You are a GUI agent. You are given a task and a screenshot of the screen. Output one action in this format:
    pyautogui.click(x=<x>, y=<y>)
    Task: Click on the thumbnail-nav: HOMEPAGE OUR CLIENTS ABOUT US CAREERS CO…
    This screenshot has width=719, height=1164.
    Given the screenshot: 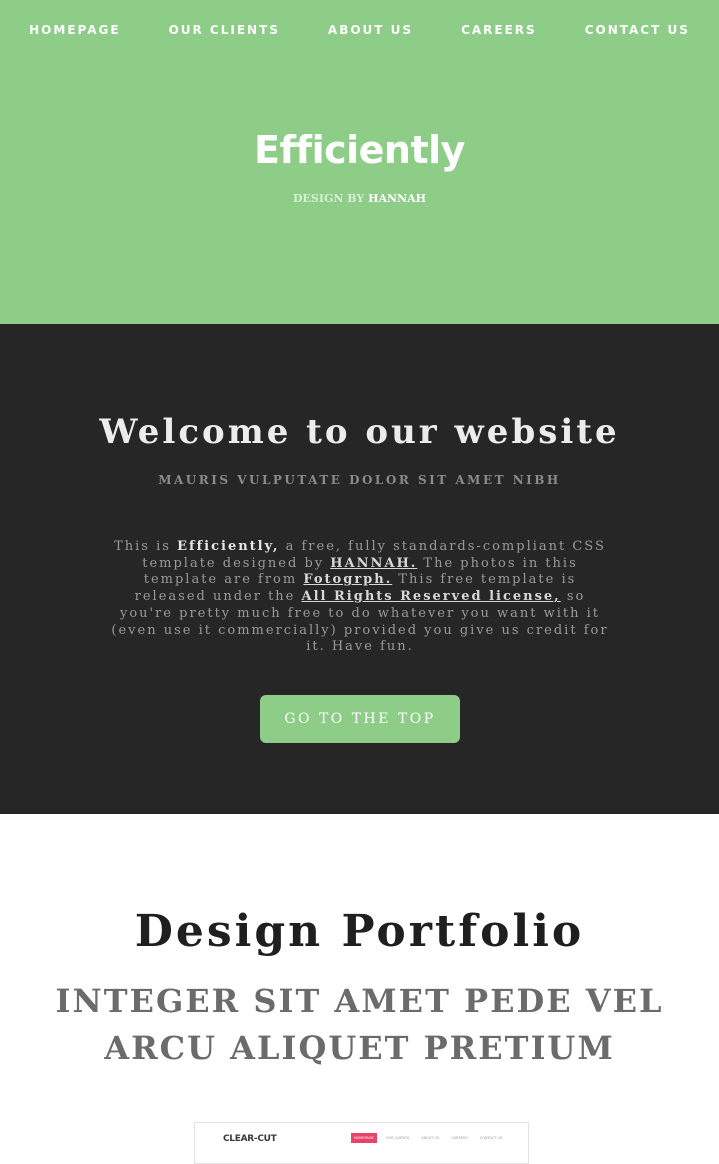 What is the action you would take?
    pyautogui.click(x=431, y=1138)
    